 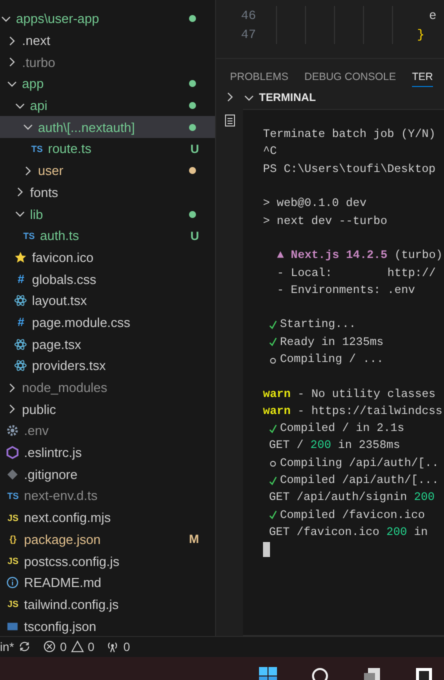 I want to click on file-name: favicon.ico, so click(x=63, y=257).